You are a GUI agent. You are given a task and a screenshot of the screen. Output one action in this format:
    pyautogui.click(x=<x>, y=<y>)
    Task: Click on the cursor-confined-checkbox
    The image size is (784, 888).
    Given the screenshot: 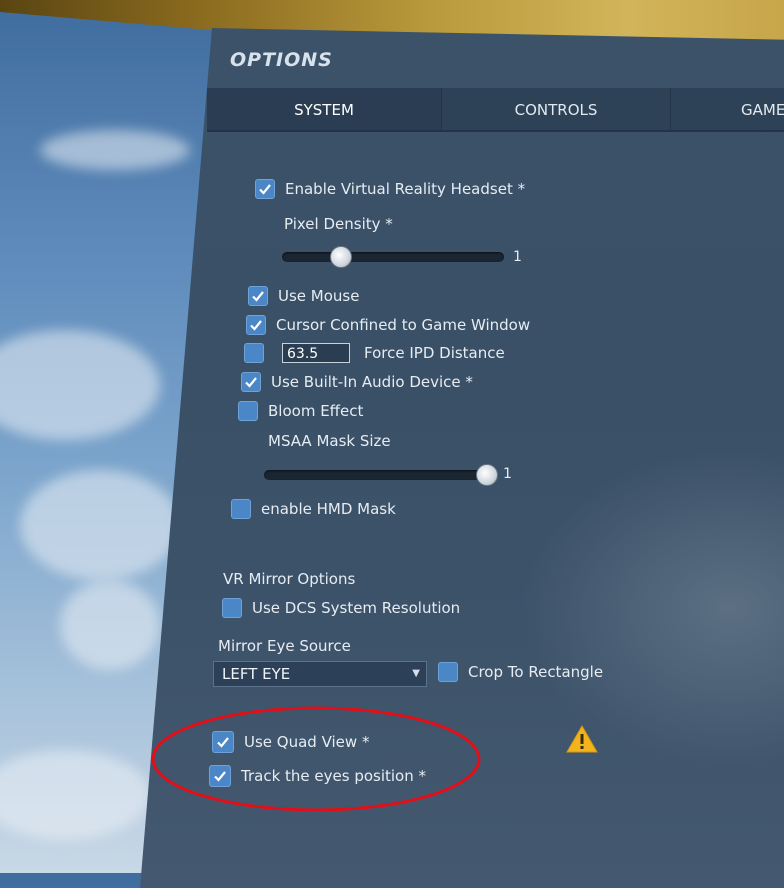 What is the action you would take?
    pyautogui.click(x=256, y=325)
    